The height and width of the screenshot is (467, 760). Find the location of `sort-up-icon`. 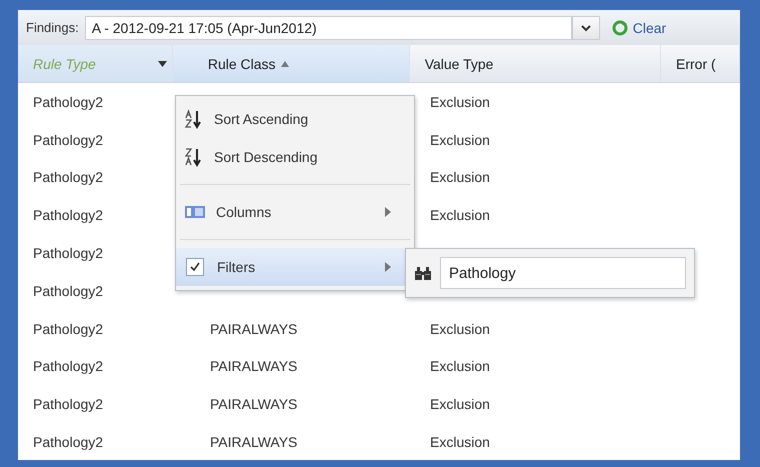

sort-up-icon is located at coordinates (284, 63).